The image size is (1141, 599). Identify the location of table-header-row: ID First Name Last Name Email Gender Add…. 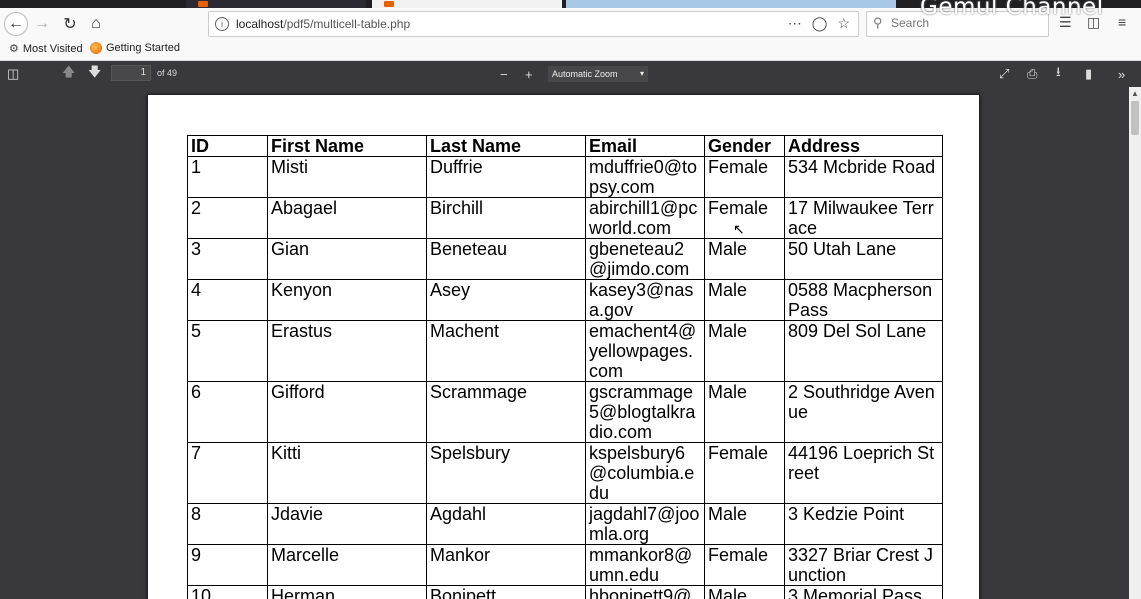
(565, 146).